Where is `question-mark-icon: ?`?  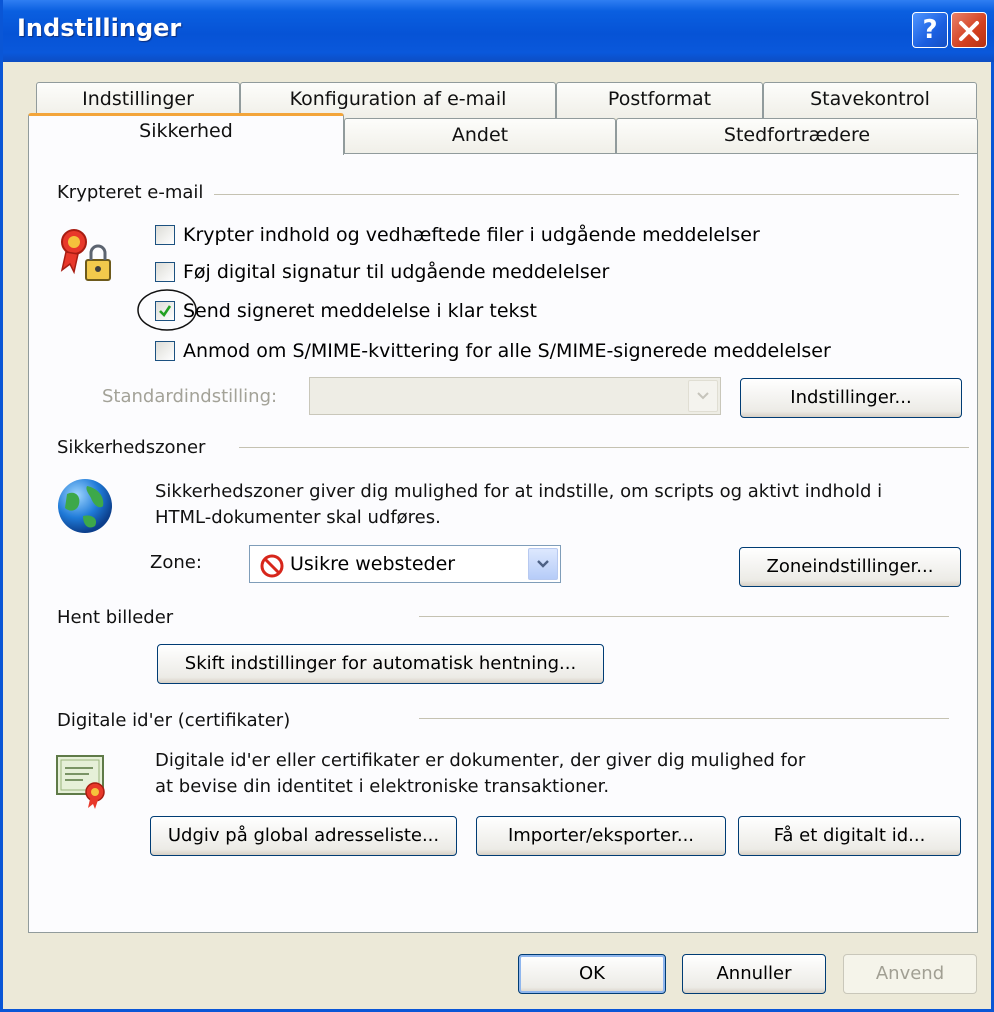 question-mark-icon: ? is located at coordinates (930, 30).